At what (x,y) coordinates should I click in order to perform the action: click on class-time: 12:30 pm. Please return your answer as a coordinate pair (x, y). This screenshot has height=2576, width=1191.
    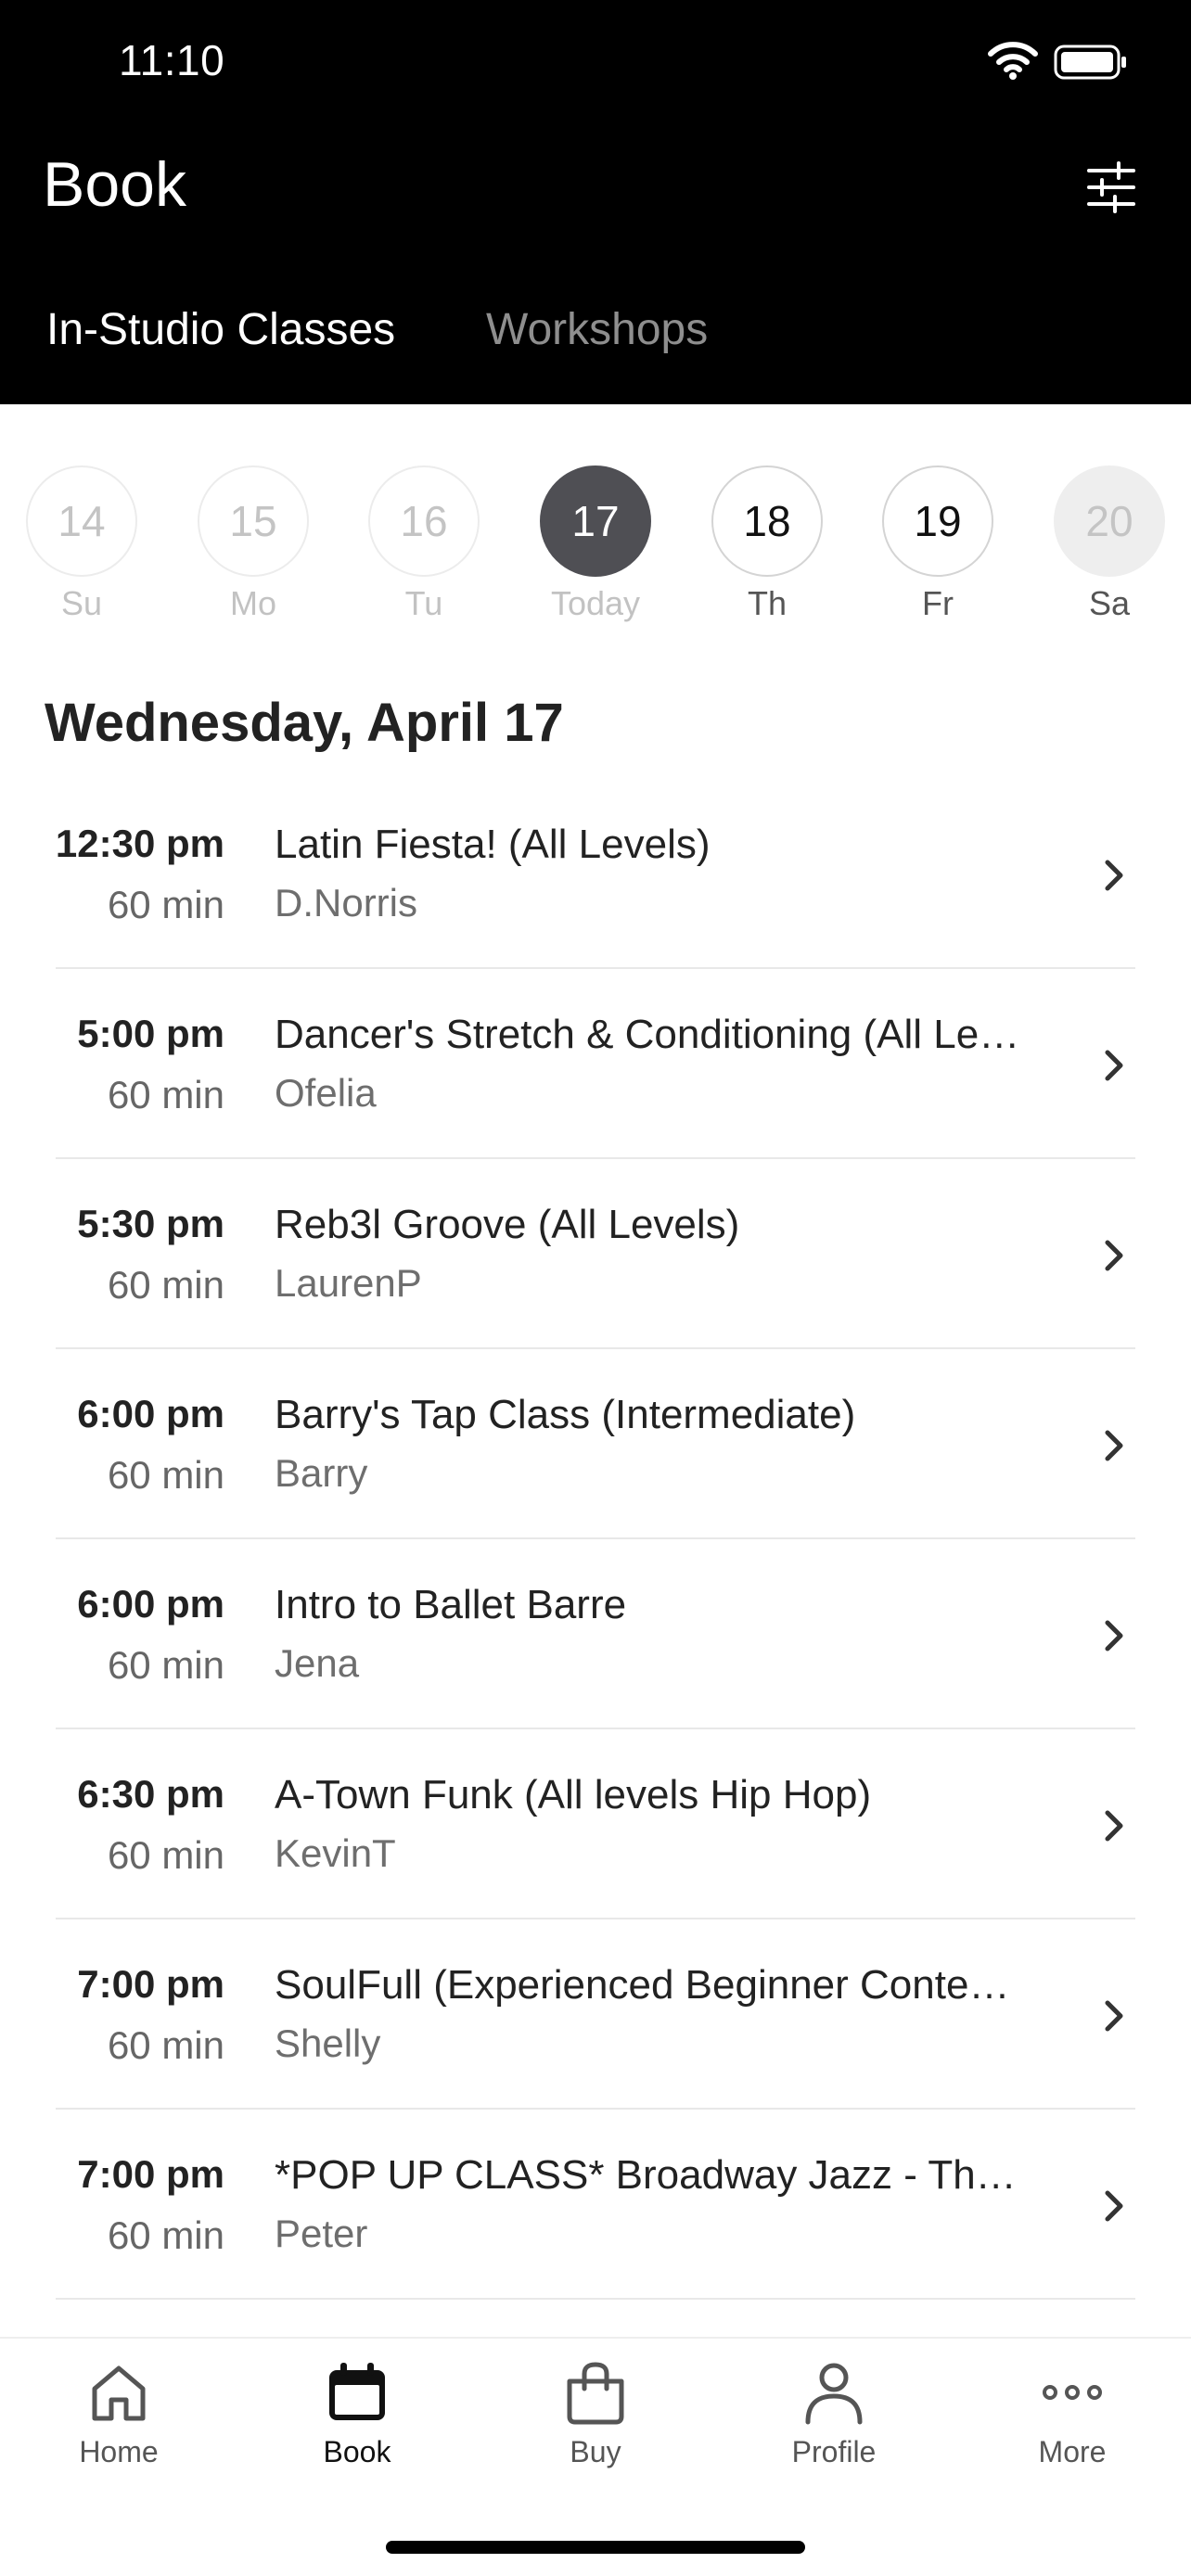
    Looking at the image, I should click on (139, 843).